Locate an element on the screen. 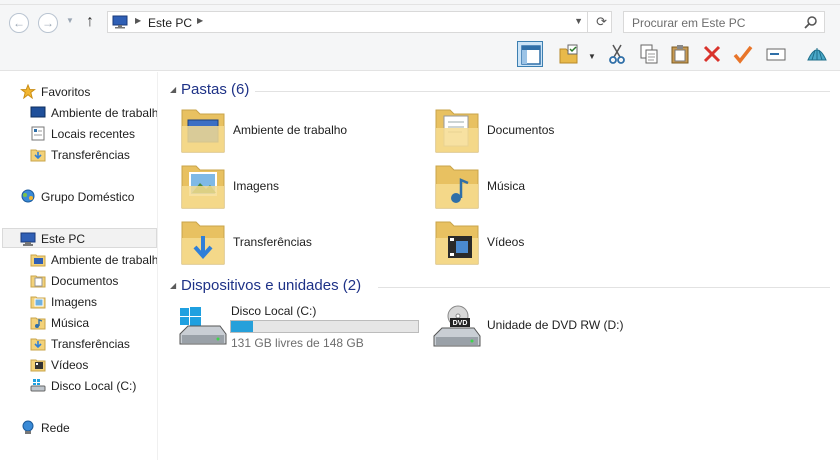 The image size is (840, 460). documents-folder-icon is located at coordinates (457, 131).